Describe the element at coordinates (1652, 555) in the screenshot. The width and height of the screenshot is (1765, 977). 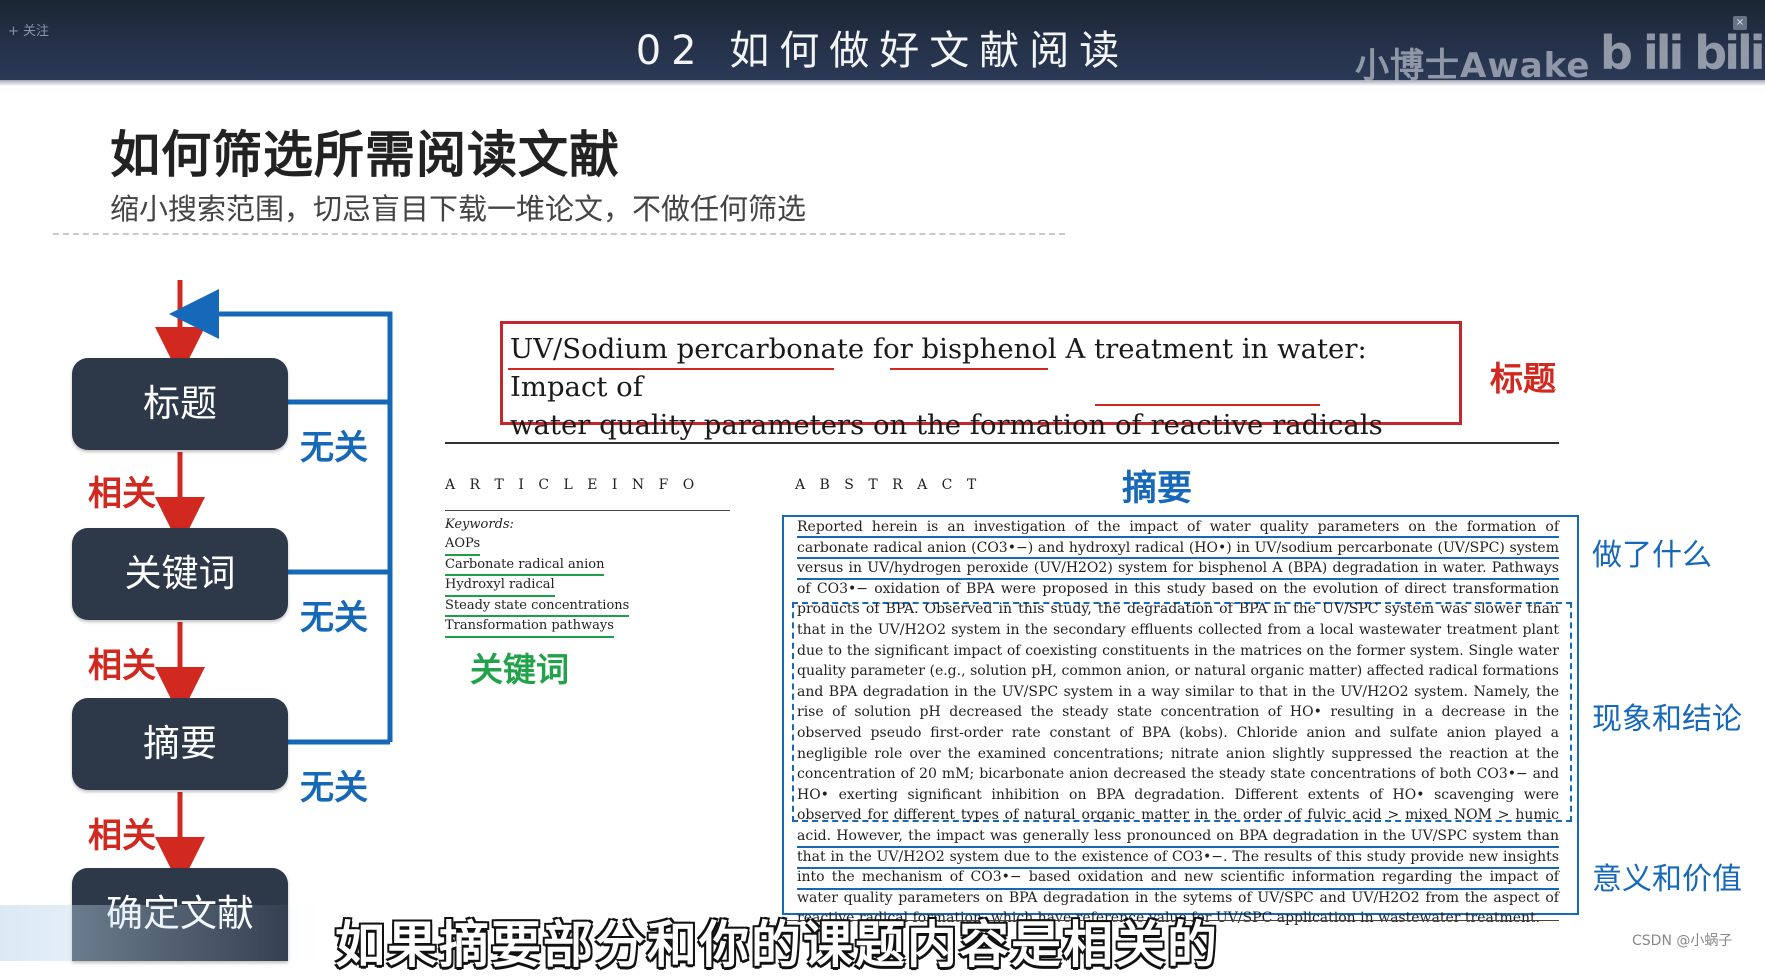
I see `annotation-what-was-done: 做了什么` at that location.